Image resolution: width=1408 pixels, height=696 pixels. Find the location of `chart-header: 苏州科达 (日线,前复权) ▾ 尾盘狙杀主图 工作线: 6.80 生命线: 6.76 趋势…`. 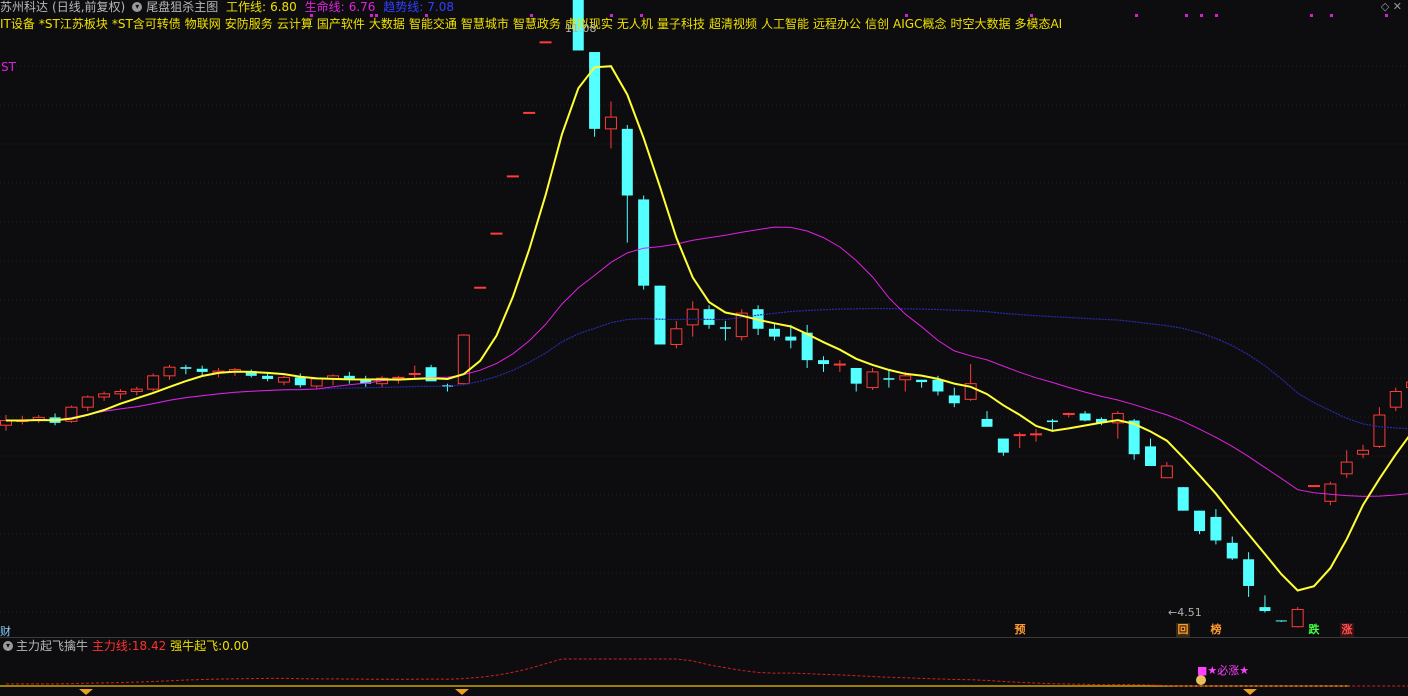

chart-header: 苏州科达 (日线,前复权) ▾ 尾盘狙杀主图 工作线: 6.80 生命线: 6.76 趋势… is located at coordinates (704, 8).